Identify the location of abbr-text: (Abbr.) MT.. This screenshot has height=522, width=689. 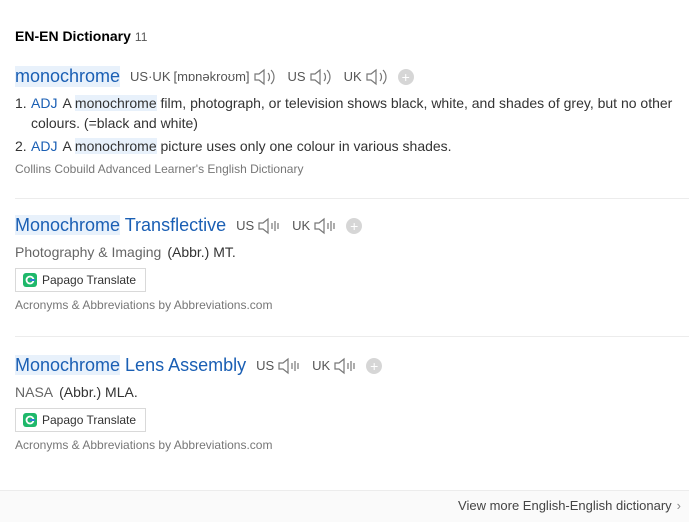
(201, 252).